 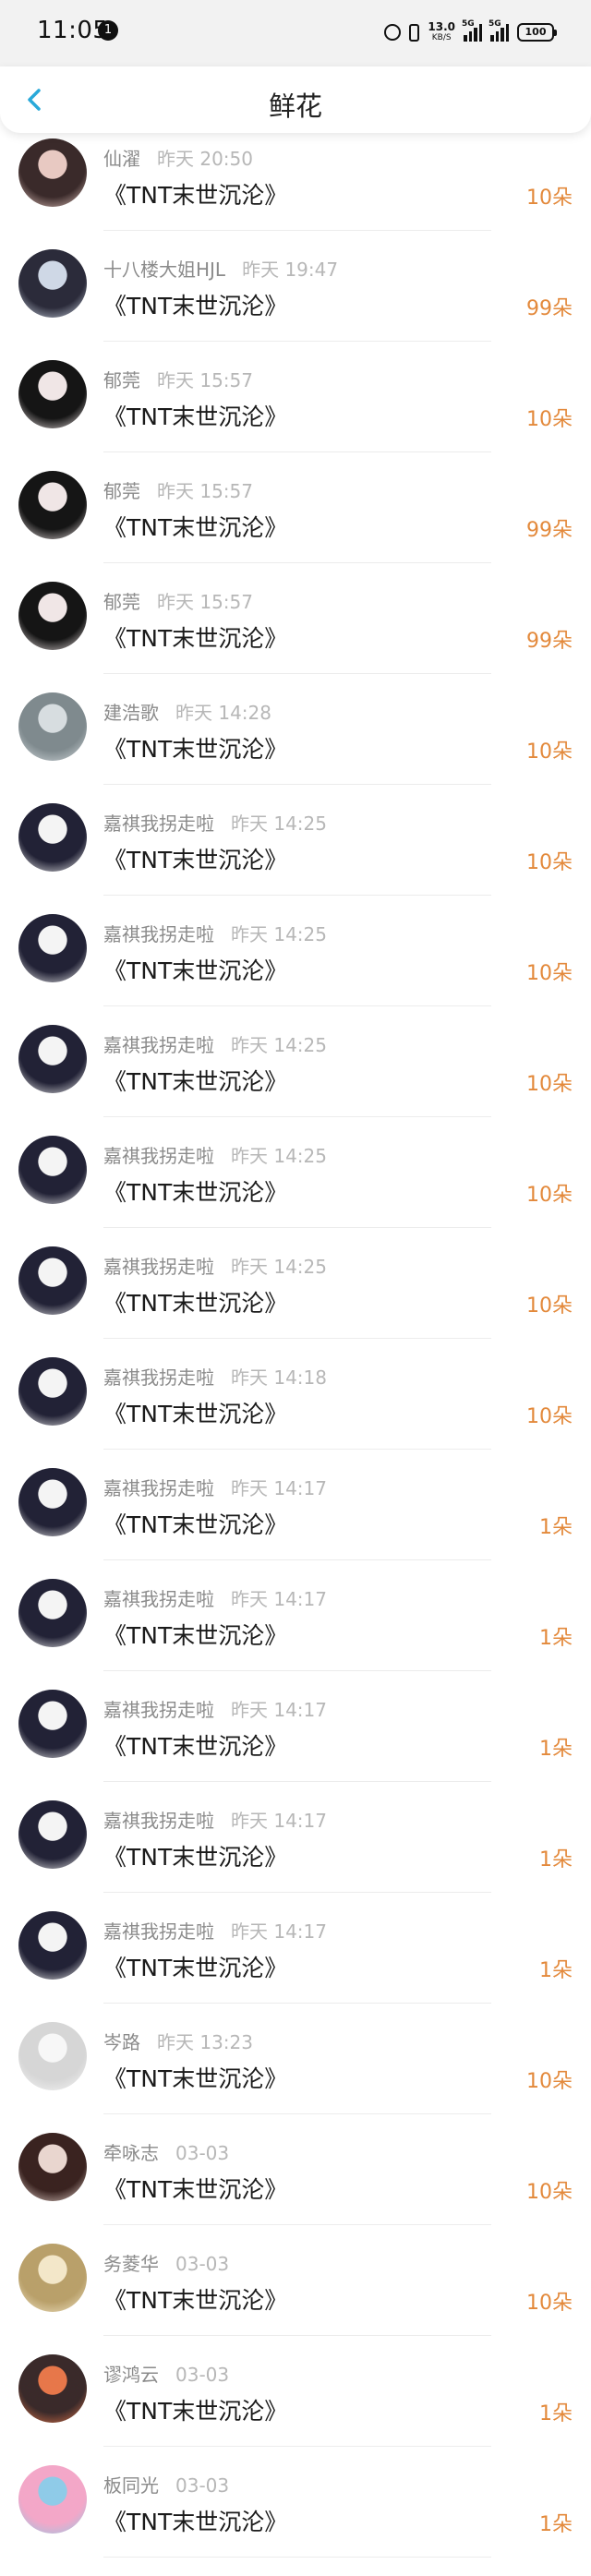 What do you see at coordinates (295, 2299) in the screenshot?
I see `list-item: 务菱华 03-03 《TNT末世沉沦》 10朵` at bounding box center [295, 2299].